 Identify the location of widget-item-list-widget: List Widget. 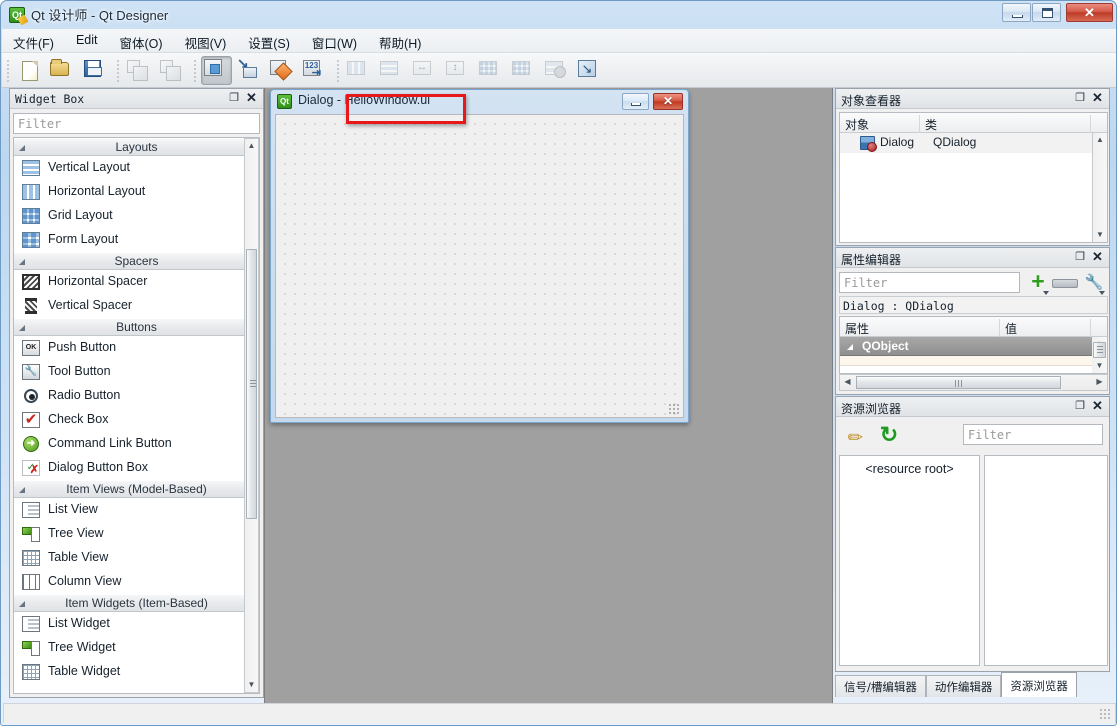
(136, 624).